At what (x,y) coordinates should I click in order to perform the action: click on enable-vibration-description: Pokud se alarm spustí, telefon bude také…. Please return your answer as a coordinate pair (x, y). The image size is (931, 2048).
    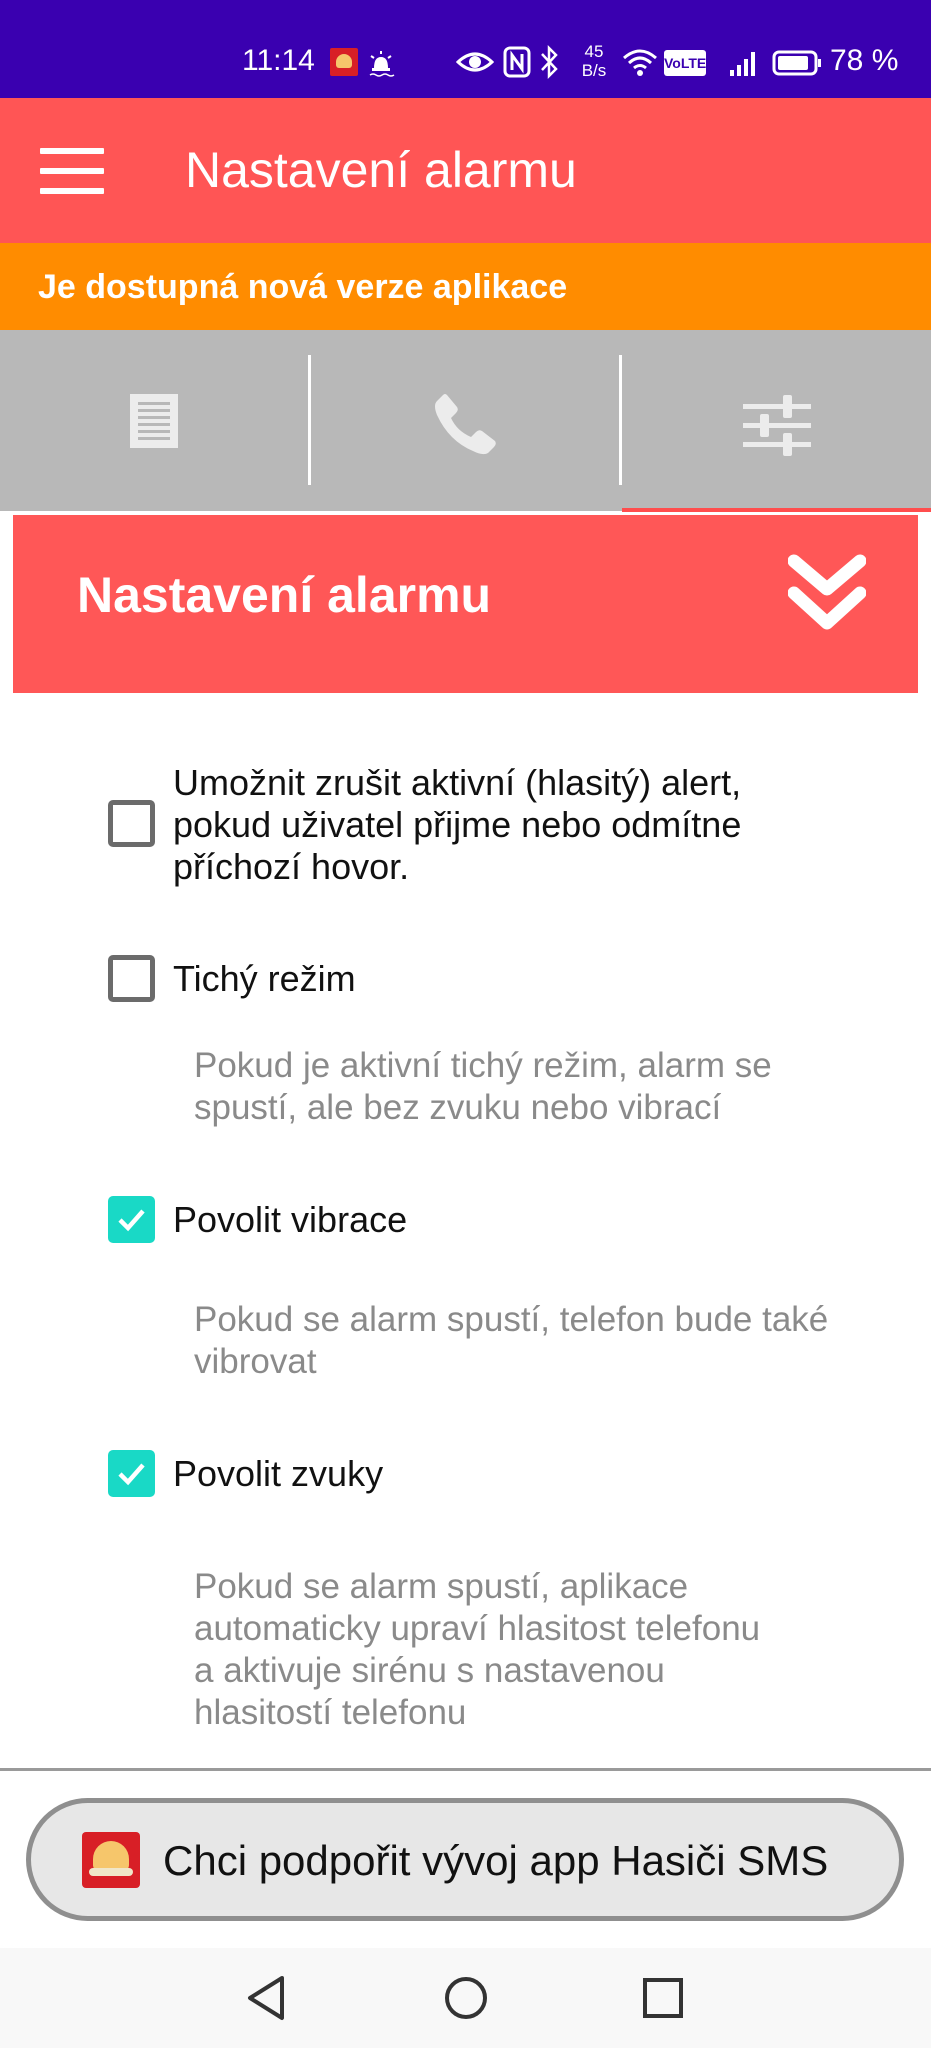
    Looking at the image, I should click on (511, 1341).